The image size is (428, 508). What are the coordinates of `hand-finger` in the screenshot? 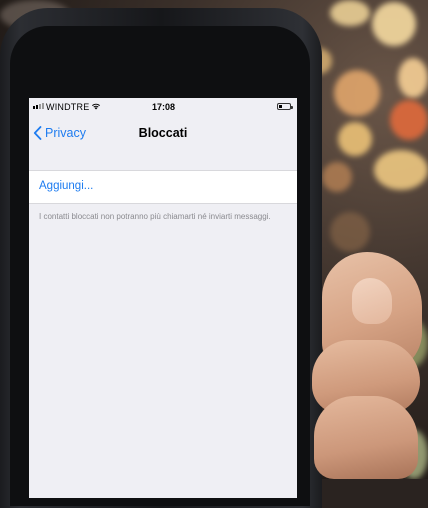 It's located at (366, 437).